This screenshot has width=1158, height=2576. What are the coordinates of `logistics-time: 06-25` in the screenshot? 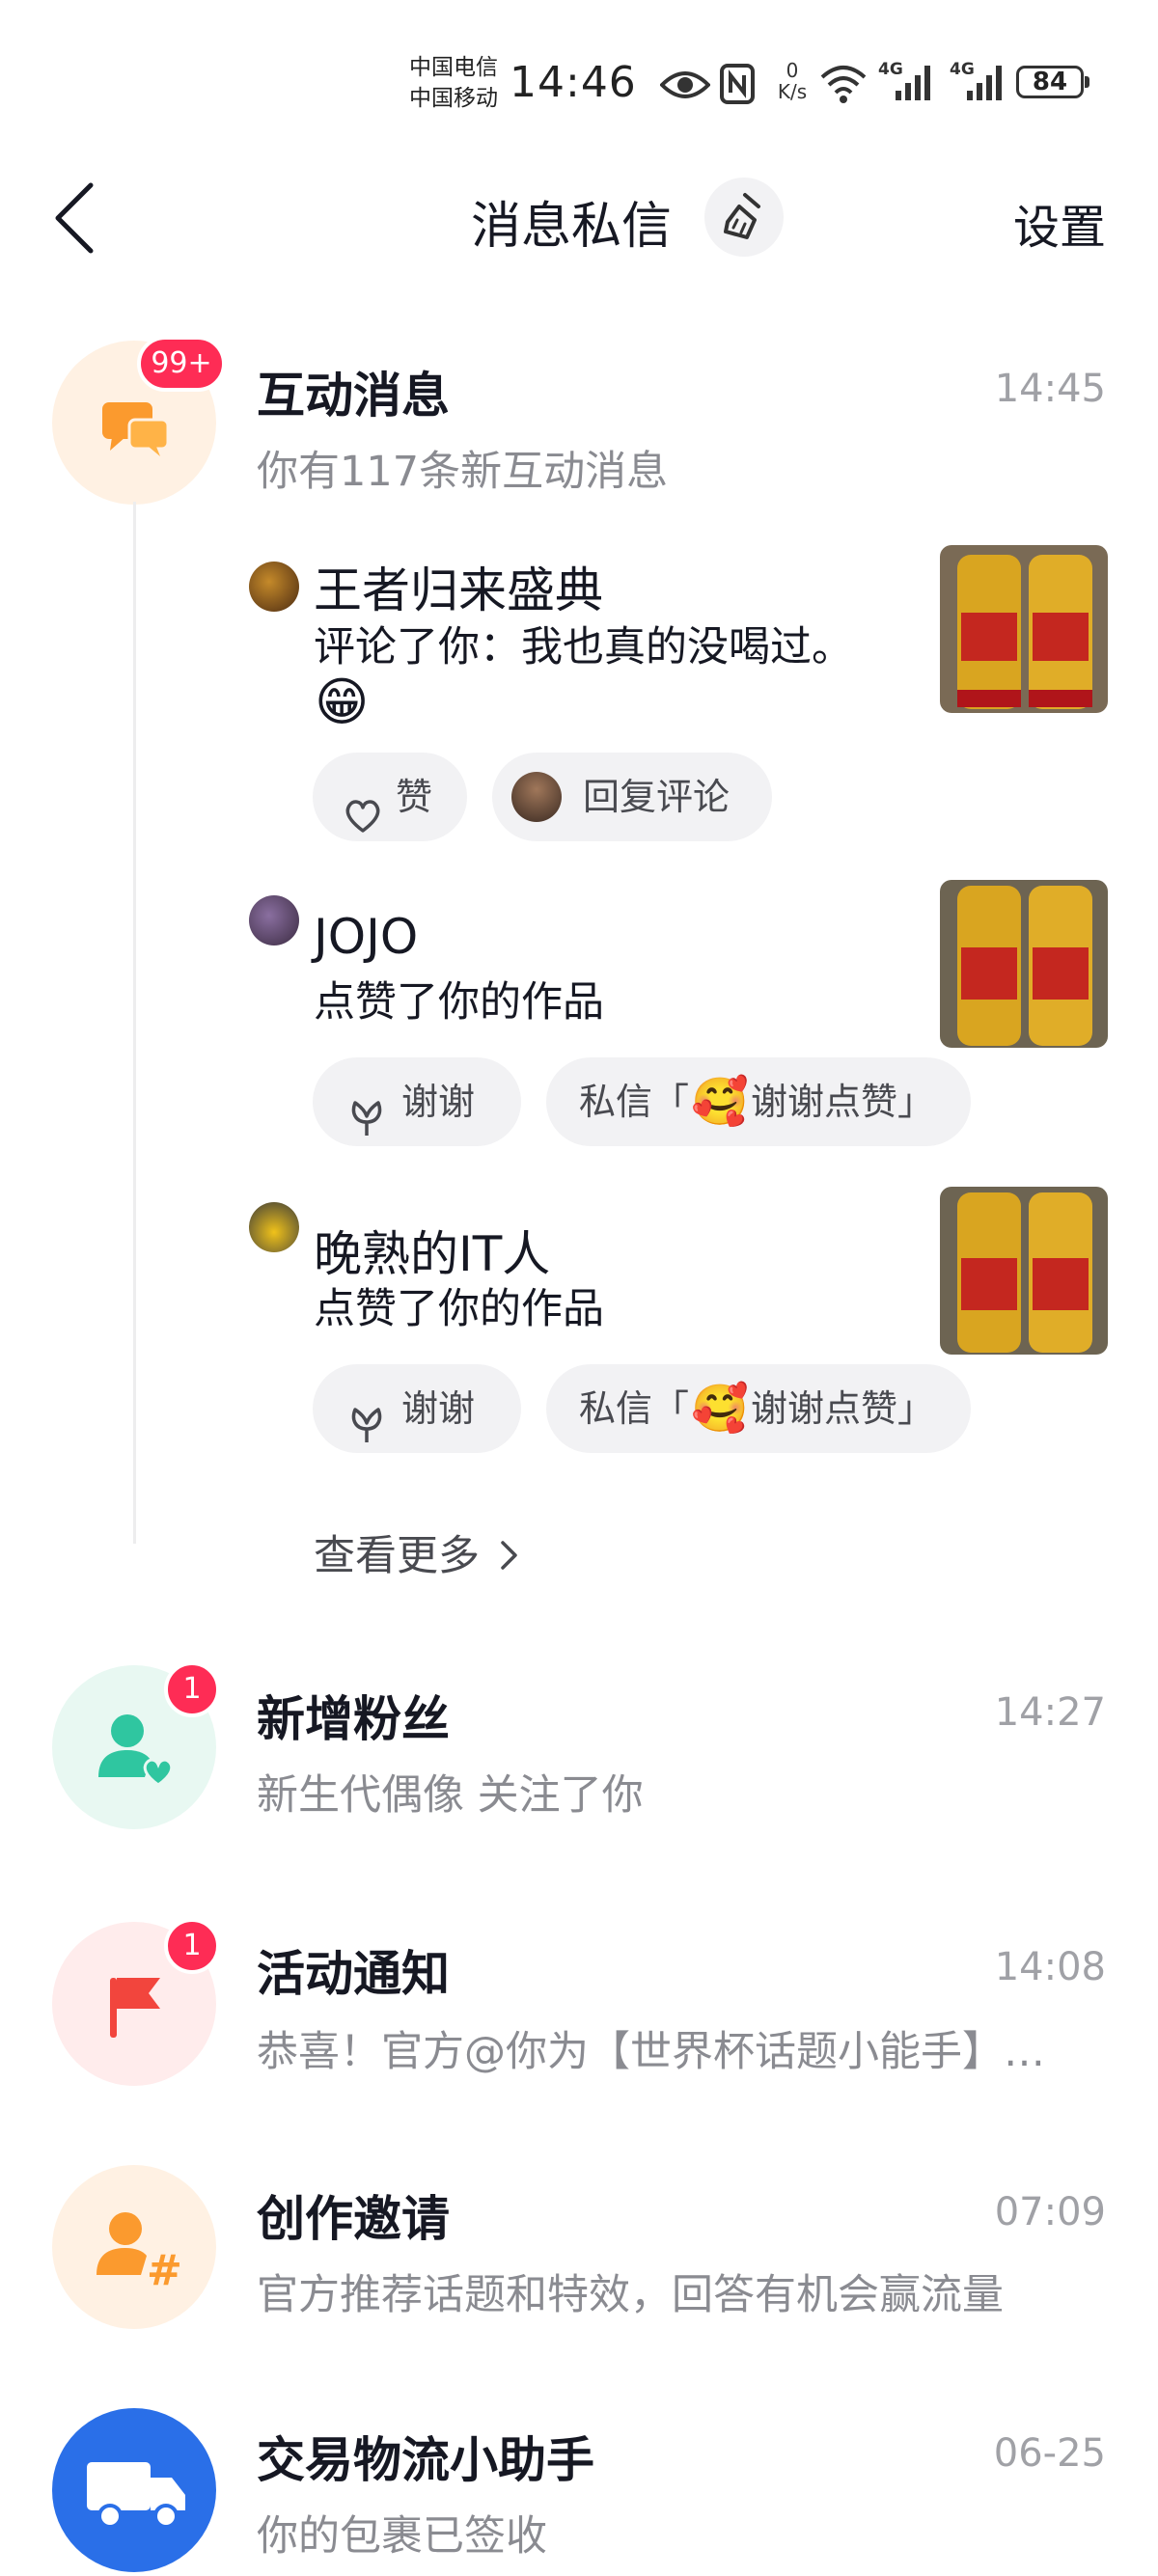 It's located at (1049, 2453).